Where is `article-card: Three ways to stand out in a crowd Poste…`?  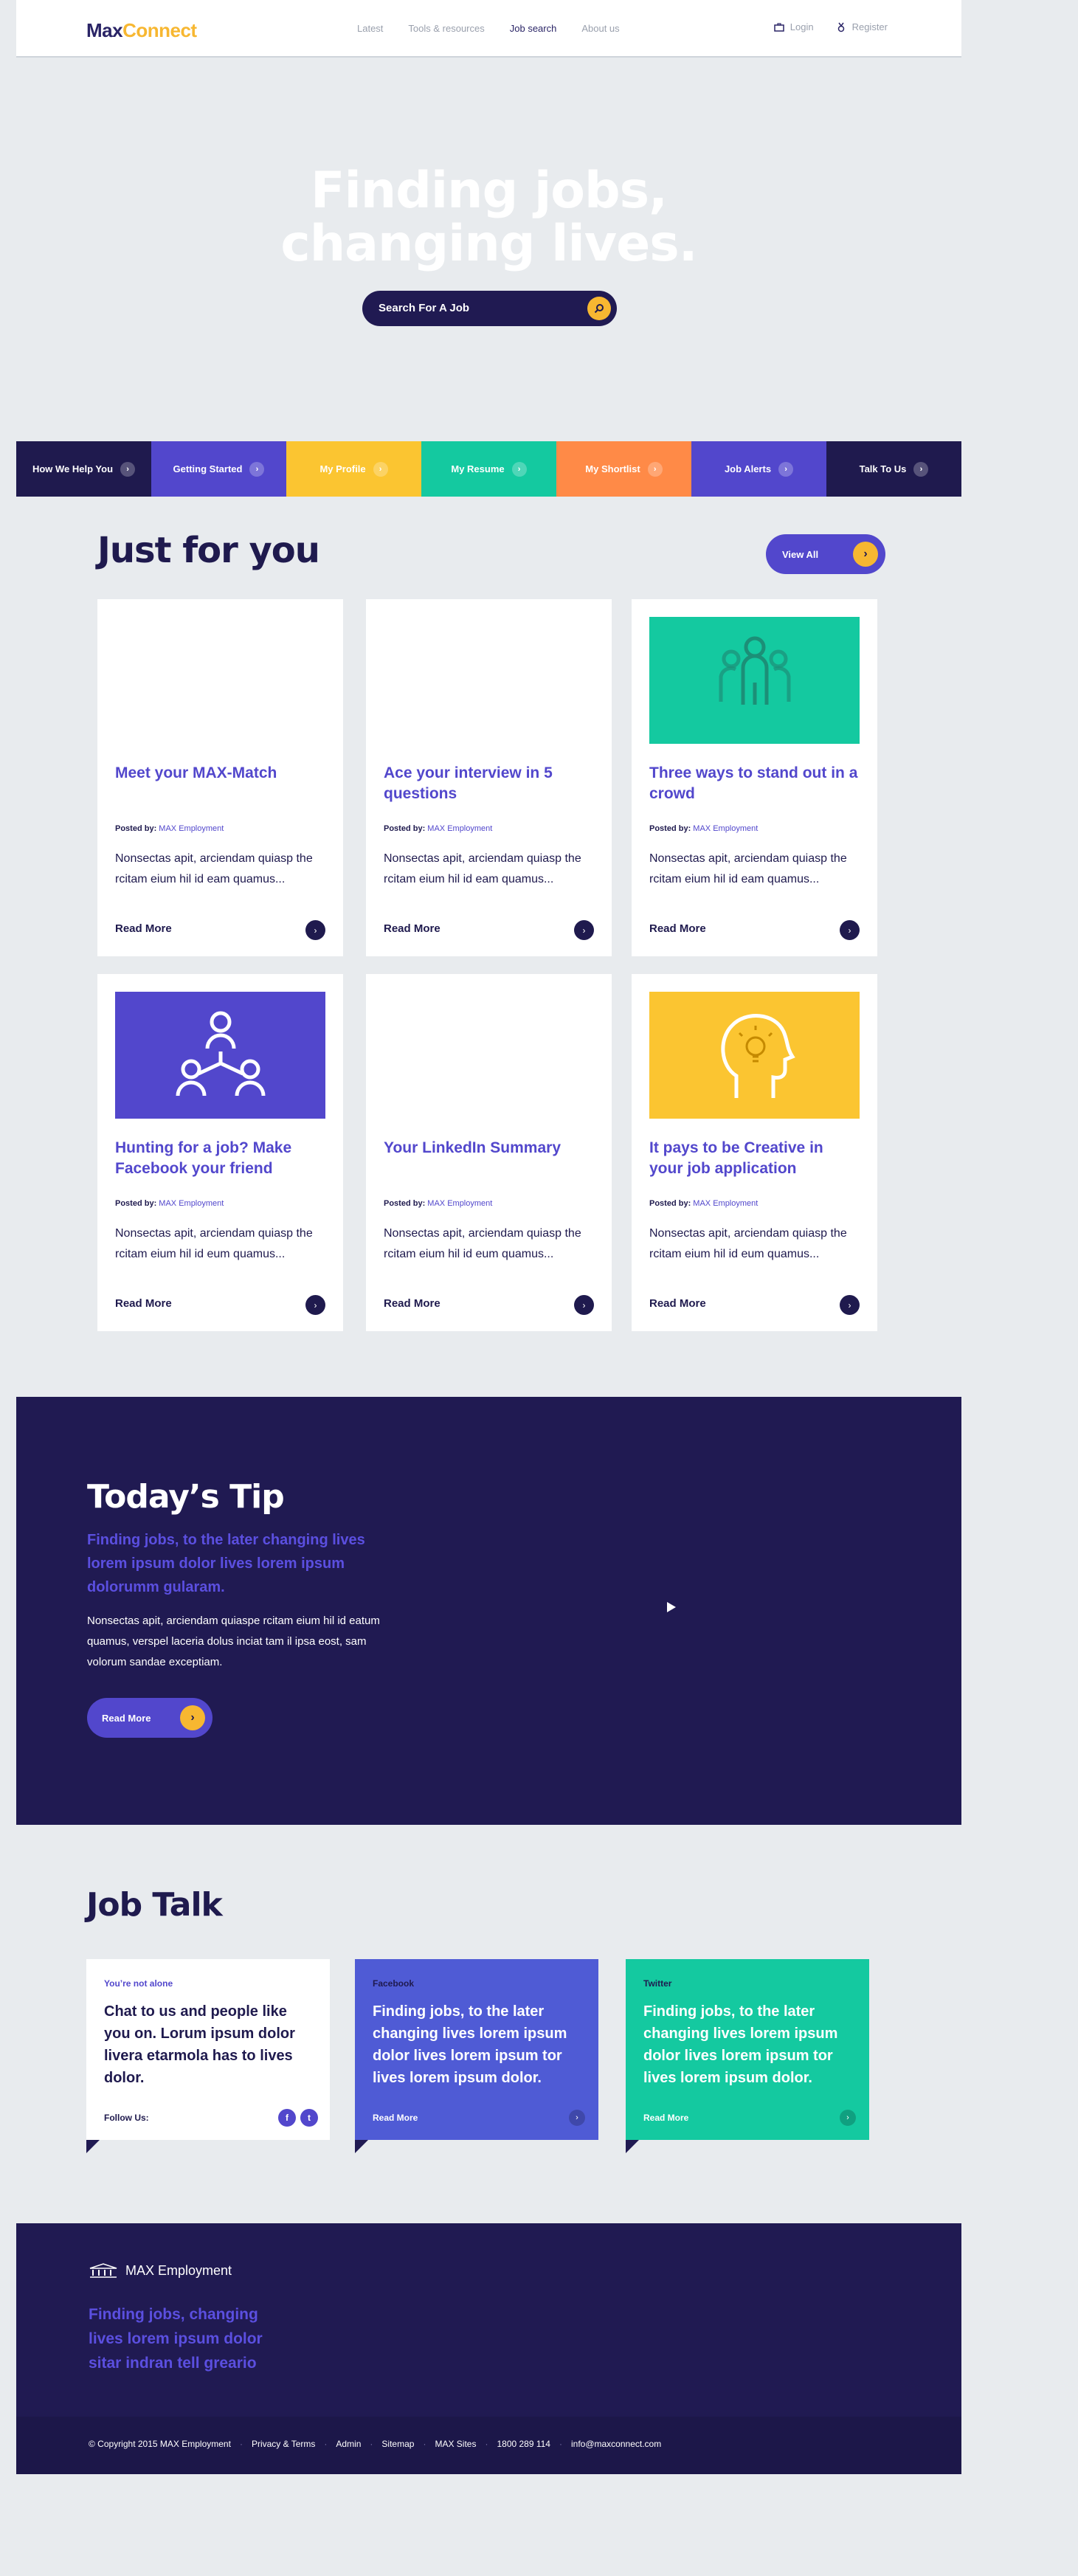
article-card: Three ways to stand out in a crowd Poste… is located at coordinates (754, 778).